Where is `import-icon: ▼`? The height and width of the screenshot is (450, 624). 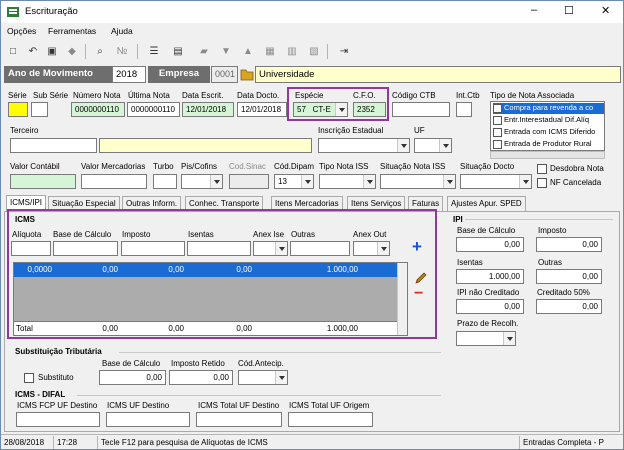
import-icon: ▼ is located at coordinates (226, 51).